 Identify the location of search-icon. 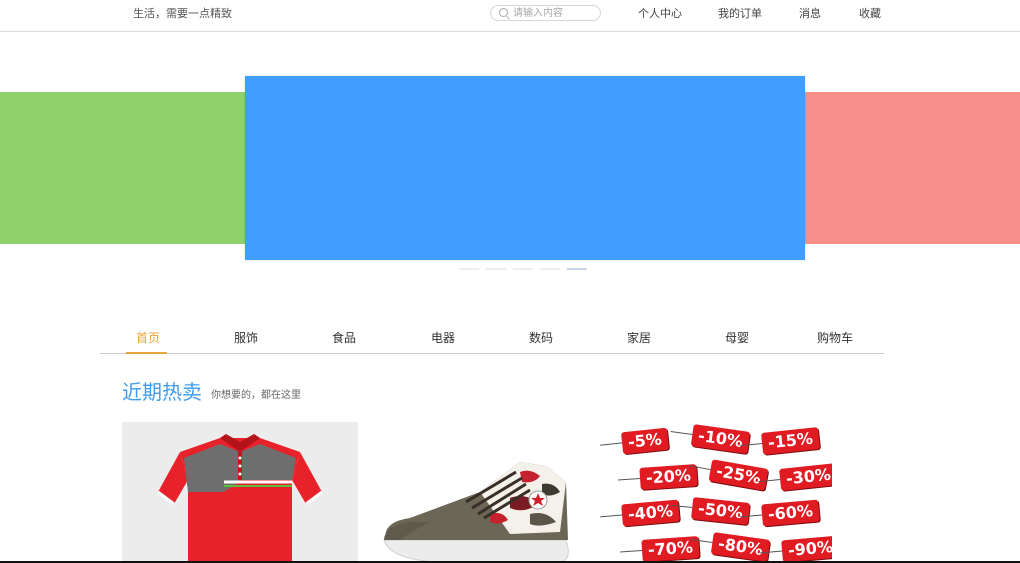
(503, 12).